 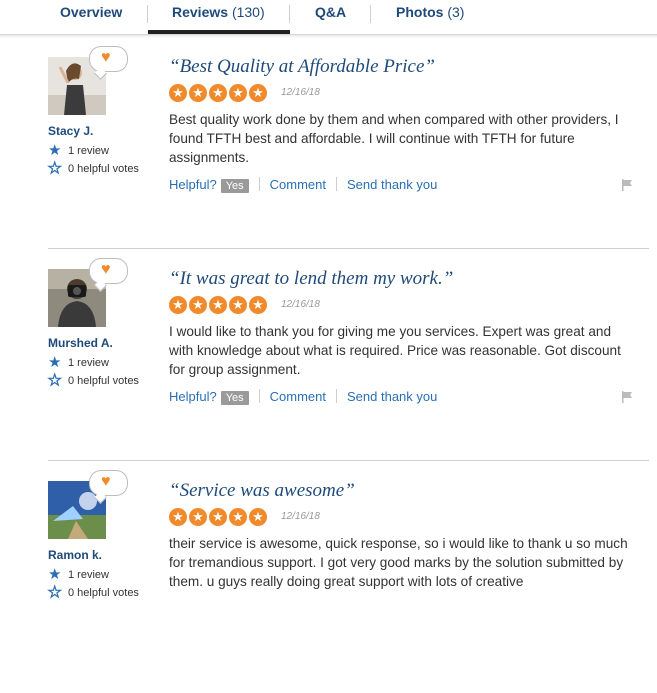 I want to click on tab-overview: Overview, so click(x=91, y=12).